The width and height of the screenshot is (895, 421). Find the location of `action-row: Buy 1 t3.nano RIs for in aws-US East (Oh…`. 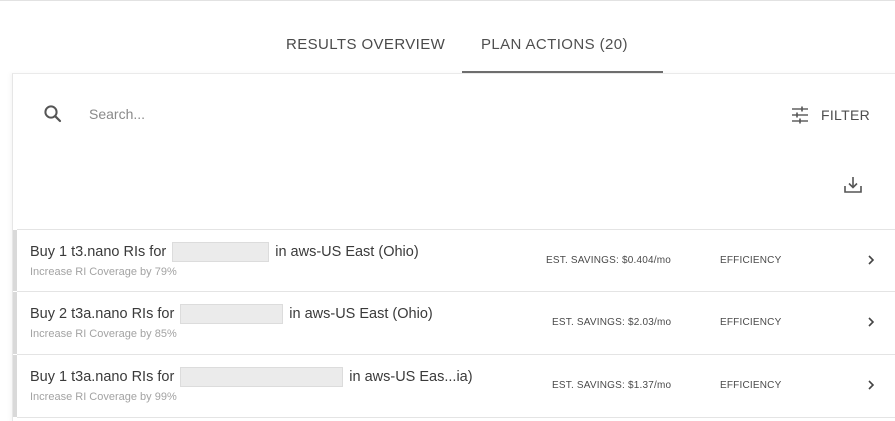

action-row: Buy 1 t3.nano RIs for in aws-US East (Oh… is located at coordinates (454, 260).